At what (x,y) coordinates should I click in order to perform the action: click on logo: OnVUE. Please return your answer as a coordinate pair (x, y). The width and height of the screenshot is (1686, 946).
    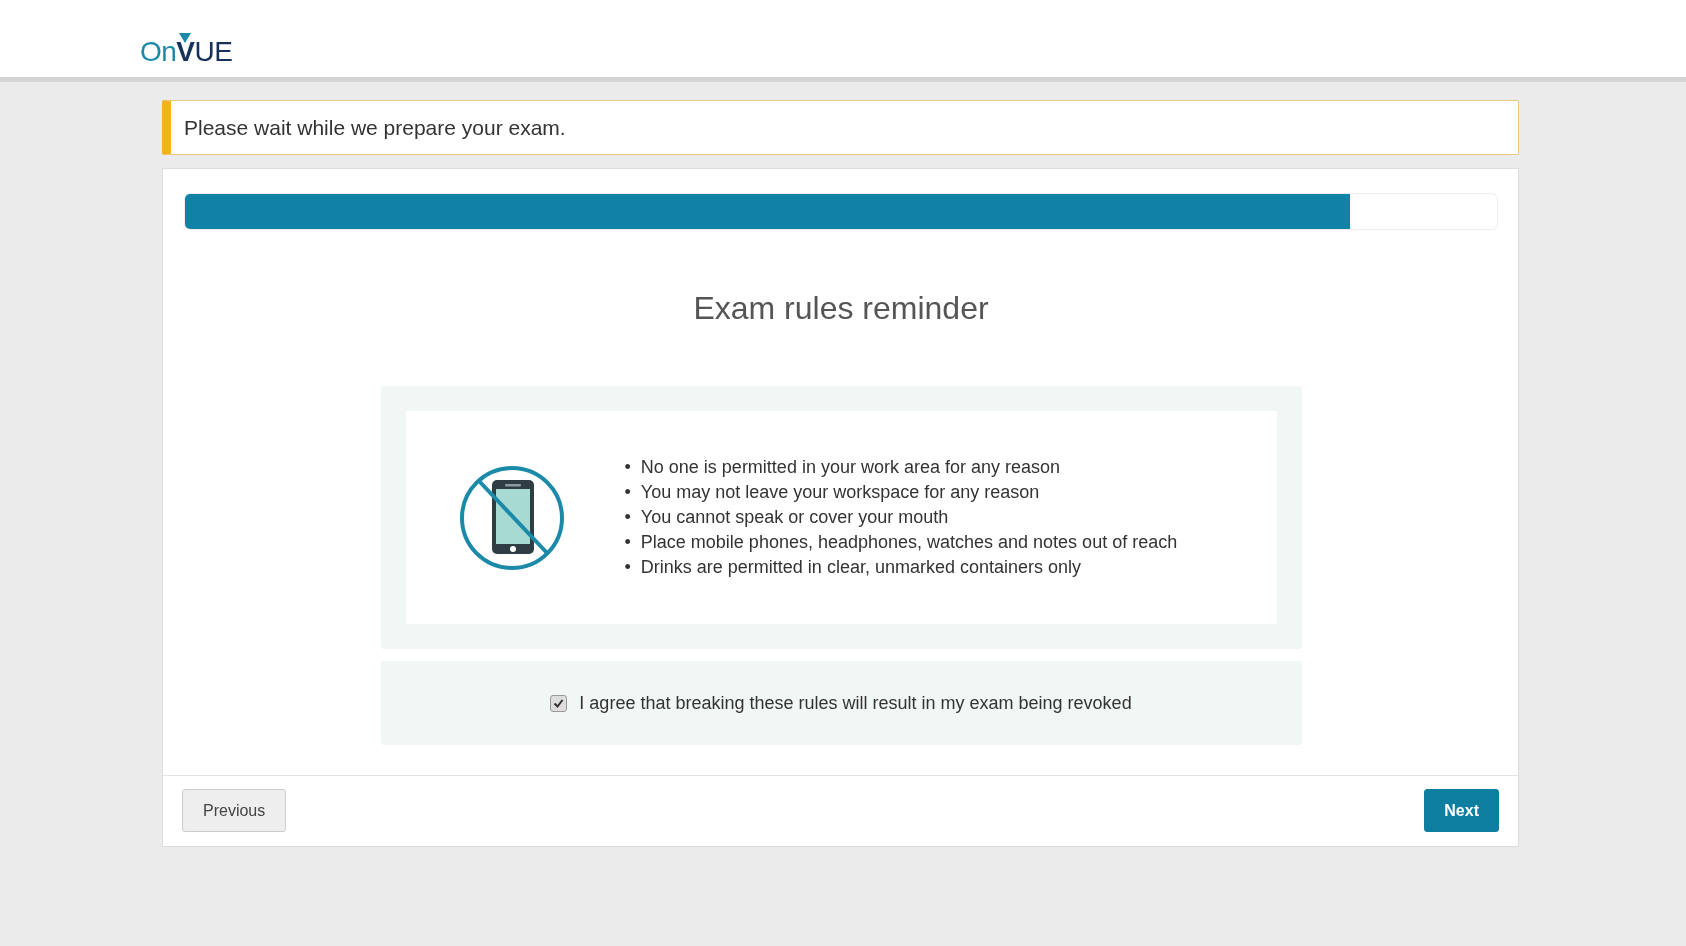
    Looking at the image, I should click on (186, 34).